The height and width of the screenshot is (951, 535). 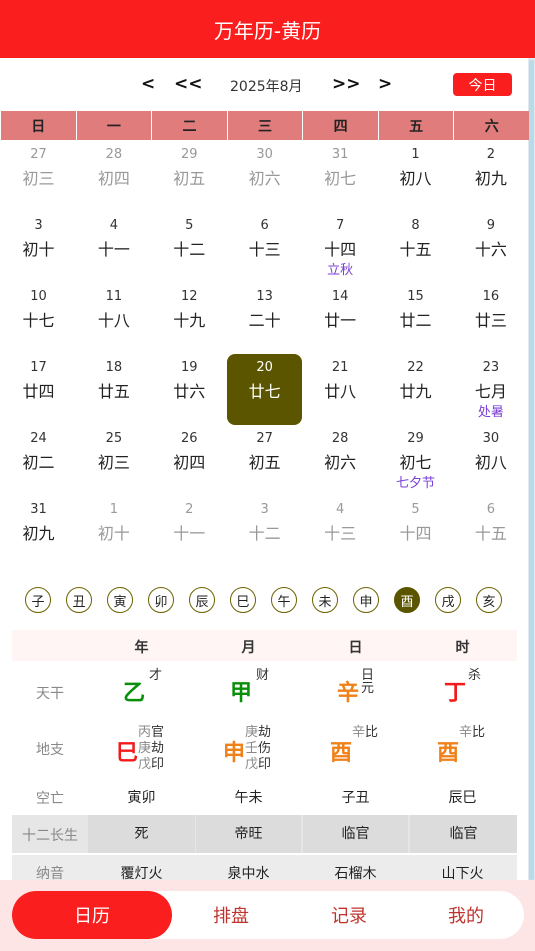 I want to click on tab-mine: 我的, so click(x=466, y=915).